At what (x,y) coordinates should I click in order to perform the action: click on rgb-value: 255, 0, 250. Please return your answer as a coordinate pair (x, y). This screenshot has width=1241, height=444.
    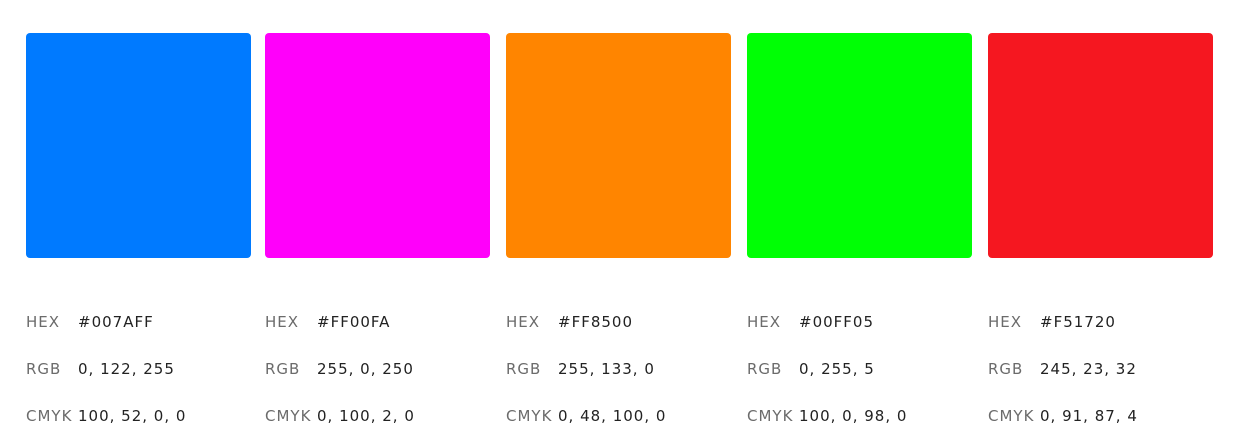
    Looking at the image, I should click on (365, 368).